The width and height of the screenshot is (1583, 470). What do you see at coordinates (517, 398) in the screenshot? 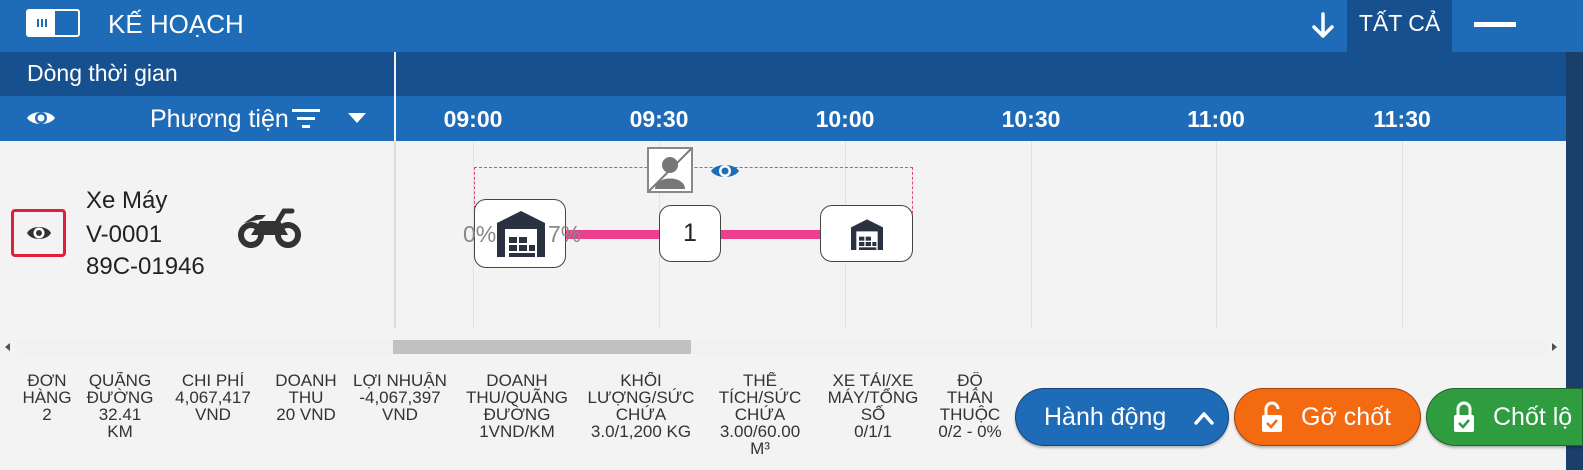
I see `stat-label: Doanh thu/Quãng đường` at bounding box center [517, 398].